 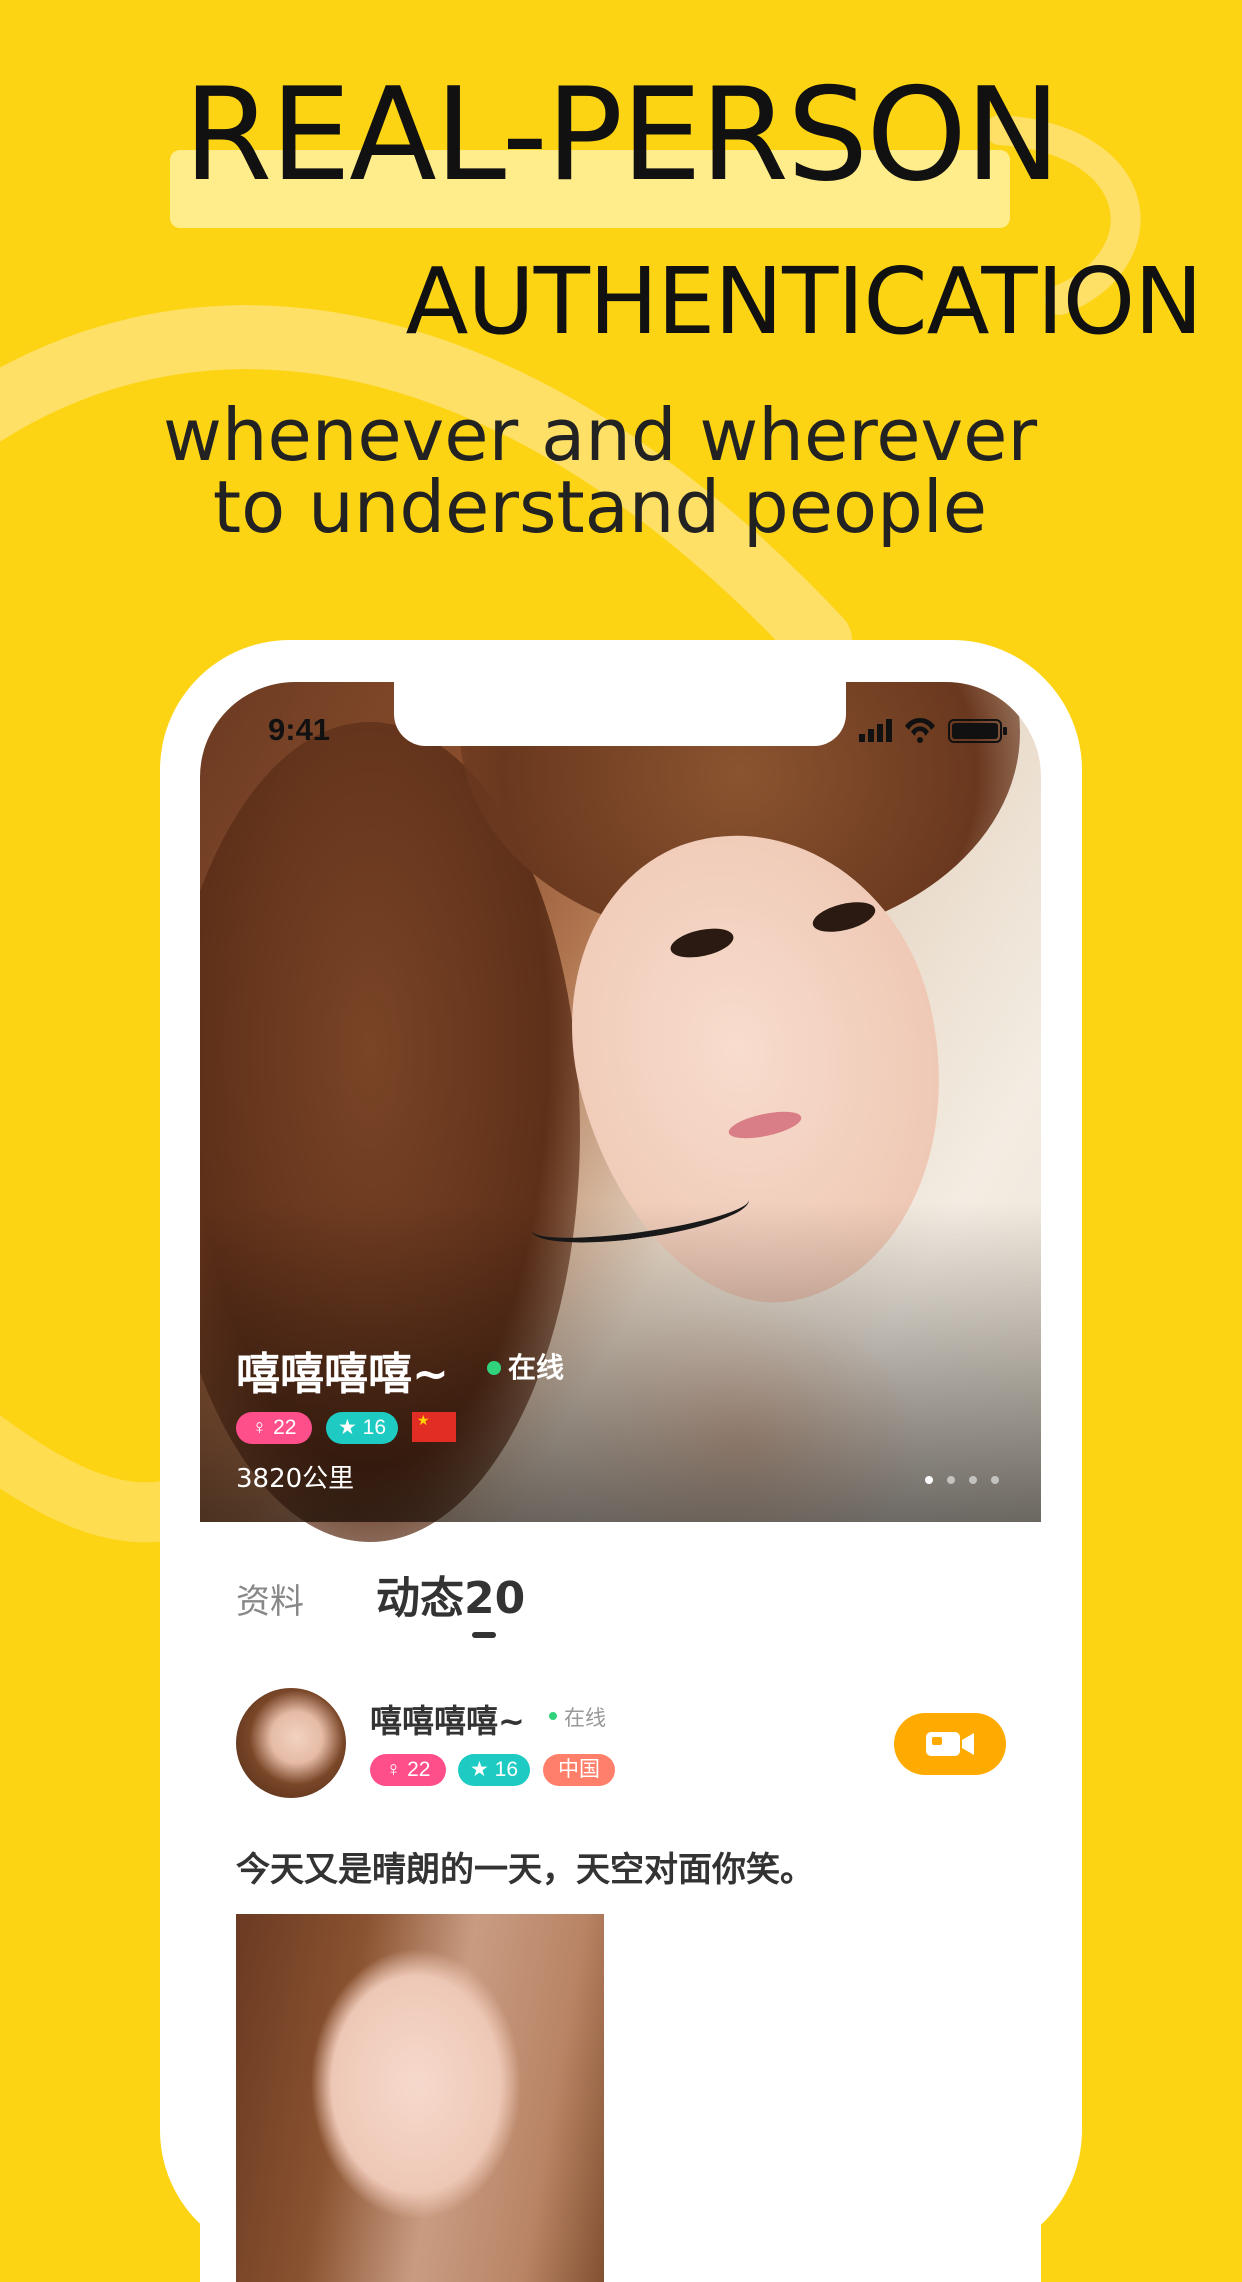 What do you see at coordinates (804, 301) in the screenshot?
I see `headline-subtitle: AUTHENTICATION` at bounding box center [804, 301].